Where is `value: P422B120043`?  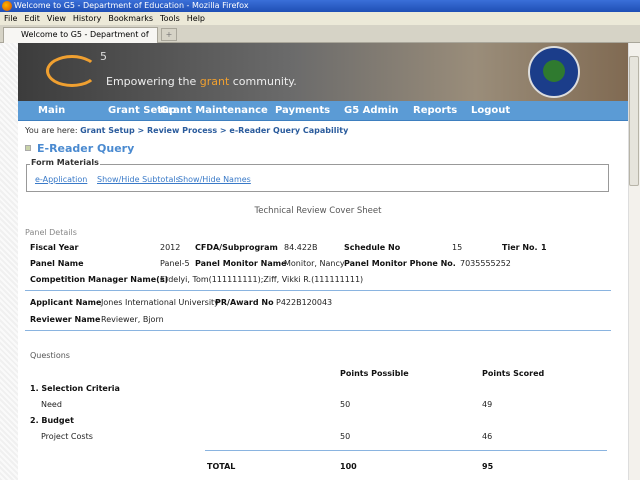 value: P422B120043 is located at coordinates (304, 302).